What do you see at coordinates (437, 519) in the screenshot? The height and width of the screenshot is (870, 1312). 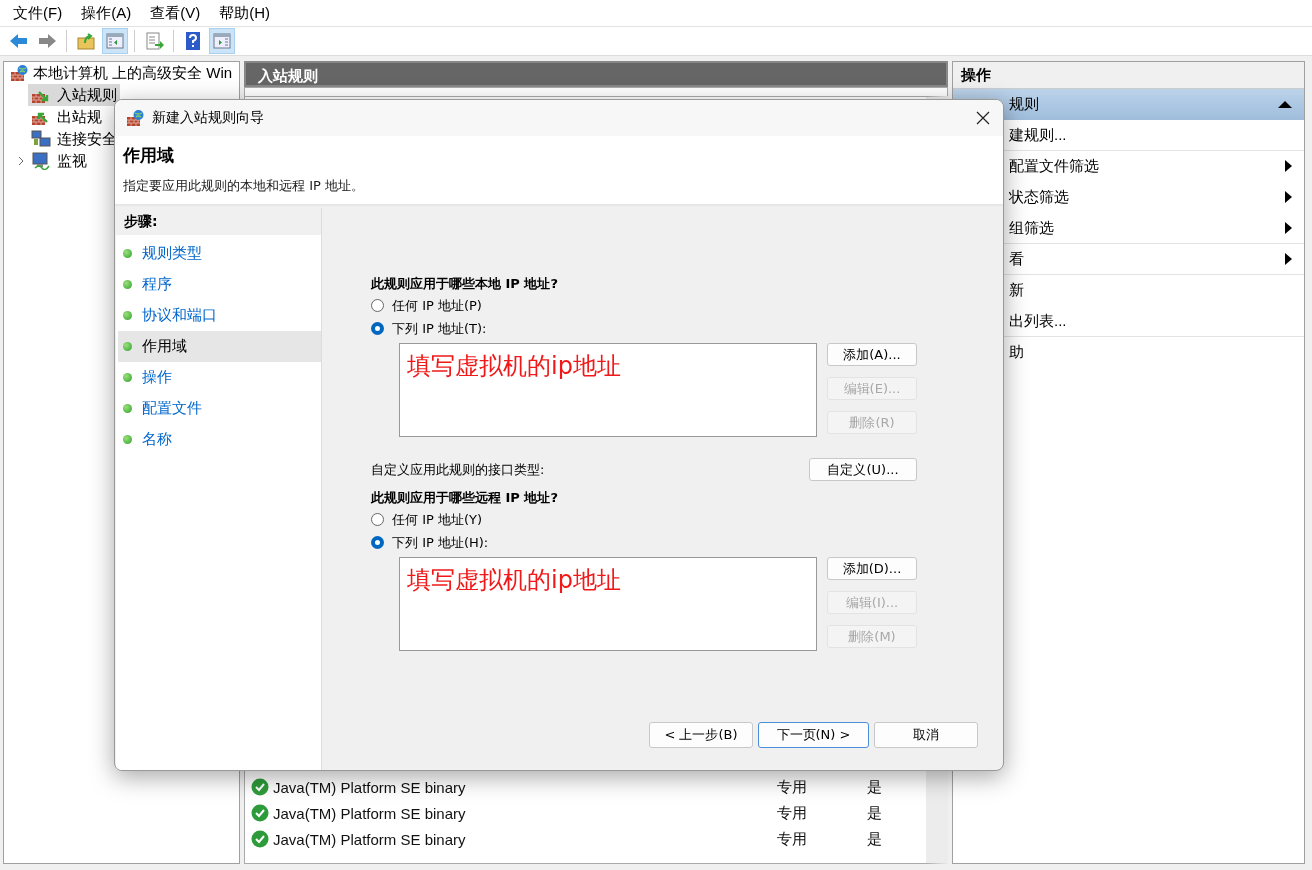 I see `radio-label: 任何 IP 地址(Y)` at bounding box center [437, 519].